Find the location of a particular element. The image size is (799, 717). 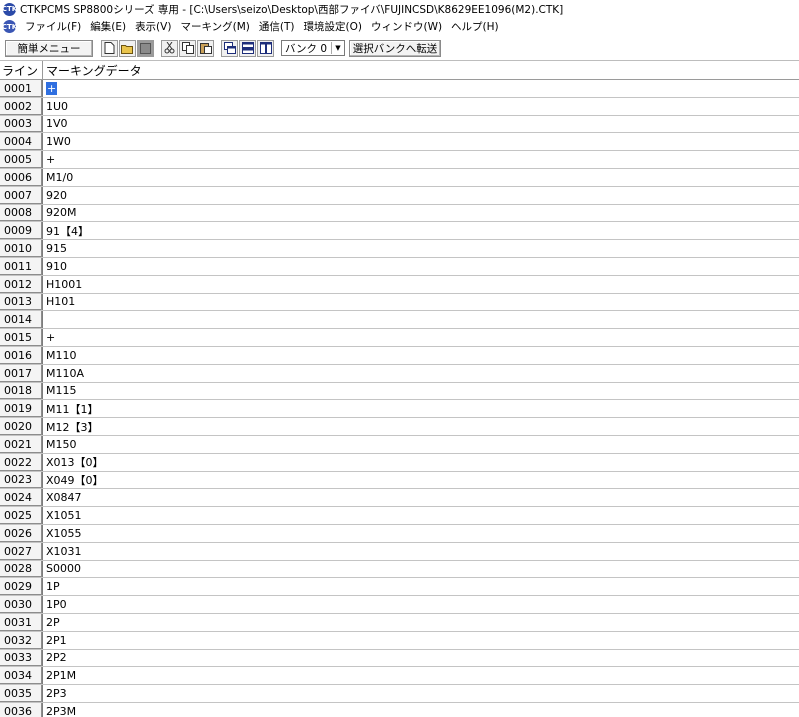

line-number-cell: 0003 is located at coordinates (21, 124).